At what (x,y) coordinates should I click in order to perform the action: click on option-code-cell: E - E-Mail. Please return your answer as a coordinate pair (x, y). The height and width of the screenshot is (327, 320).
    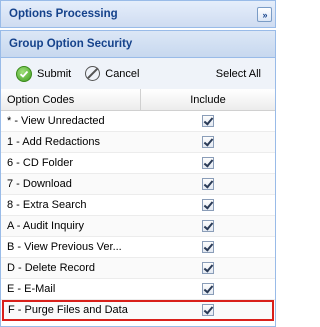
    Looking at the image, I should click on (31, 289).